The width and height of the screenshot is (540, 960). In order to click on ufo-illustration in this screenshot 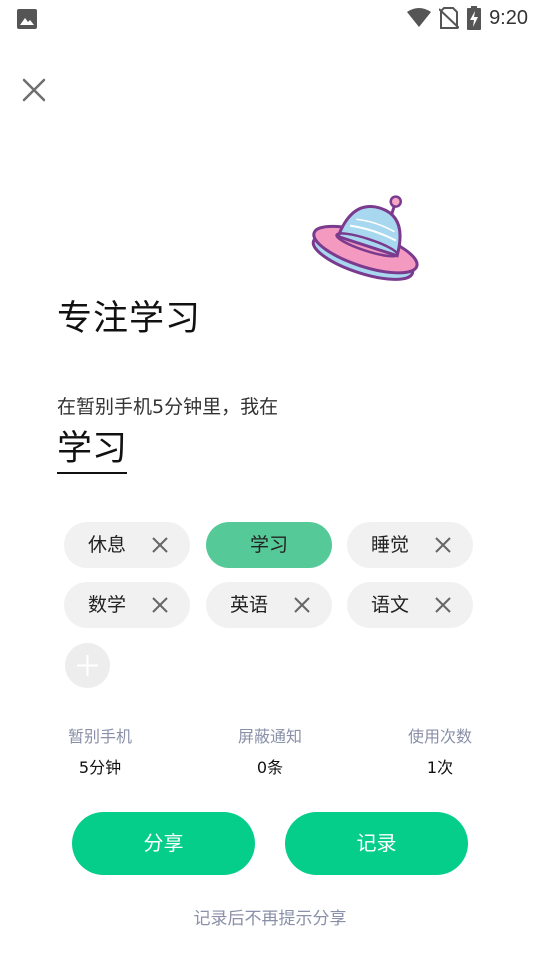, I will do `click(365, 238)`.